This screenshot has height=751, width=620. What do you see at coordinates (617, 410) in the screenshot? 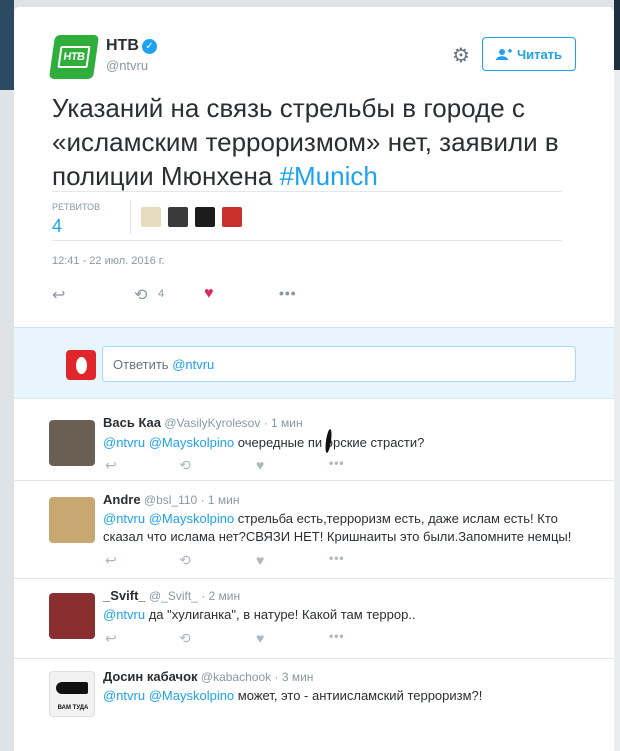
I see `background-right-strip-light` at bounding box center [617, 410].